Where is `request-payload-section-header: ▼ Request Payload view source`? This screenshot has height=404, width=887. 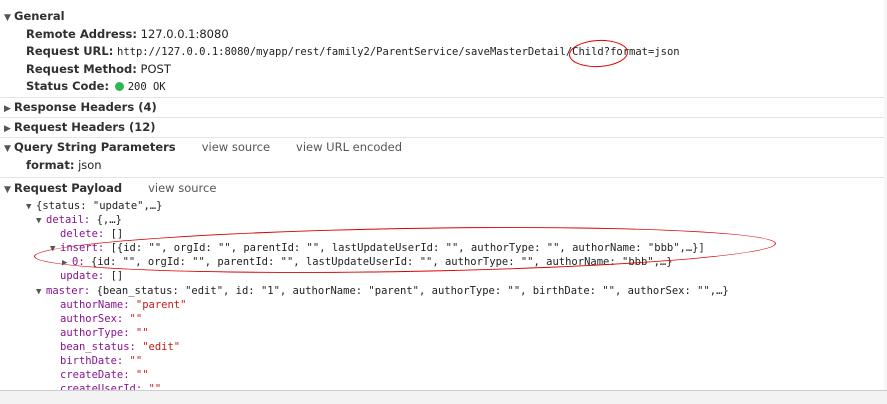
request-payload-section-header: ▼ Request Payload view source is located at coordinates (110, 188).